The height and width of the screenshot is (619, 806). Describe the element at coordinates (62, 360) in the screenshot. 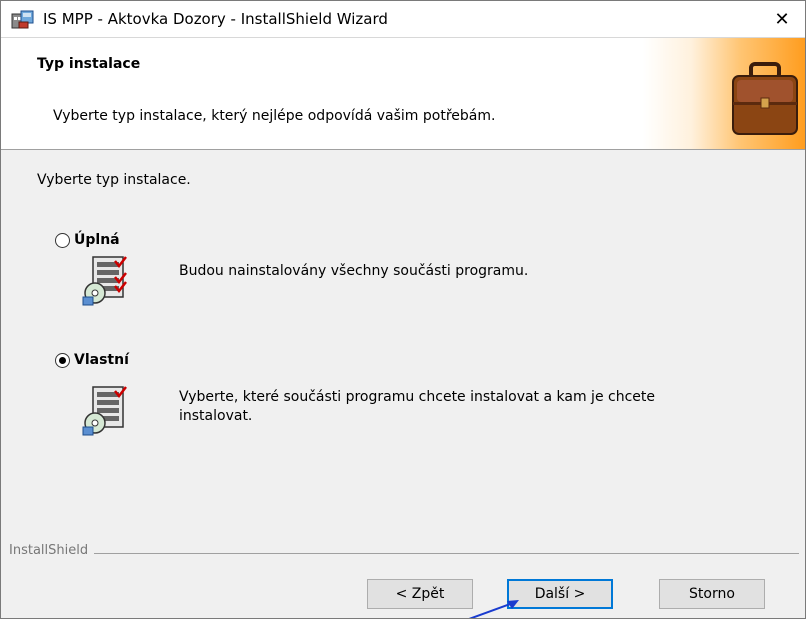

I see `radio-button-custom` at that location.